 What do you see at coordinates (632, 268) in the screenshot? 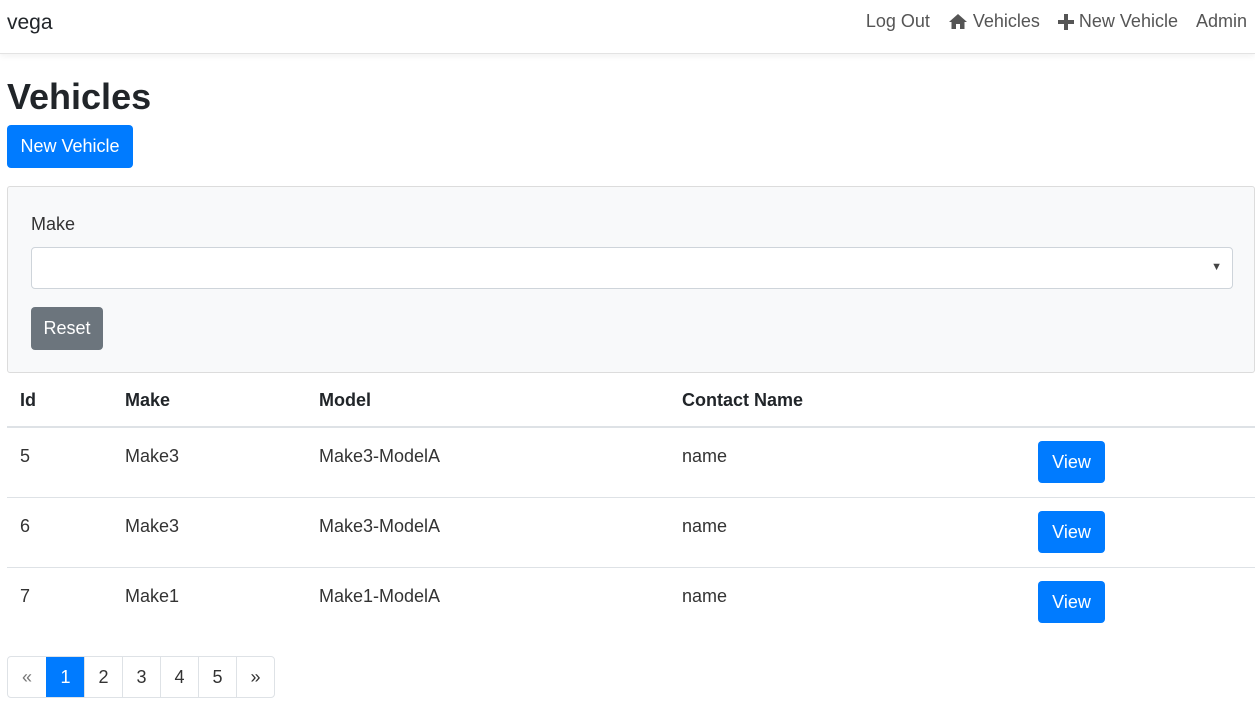
I see `make-select: ▼` at bounding box center [632, 268].